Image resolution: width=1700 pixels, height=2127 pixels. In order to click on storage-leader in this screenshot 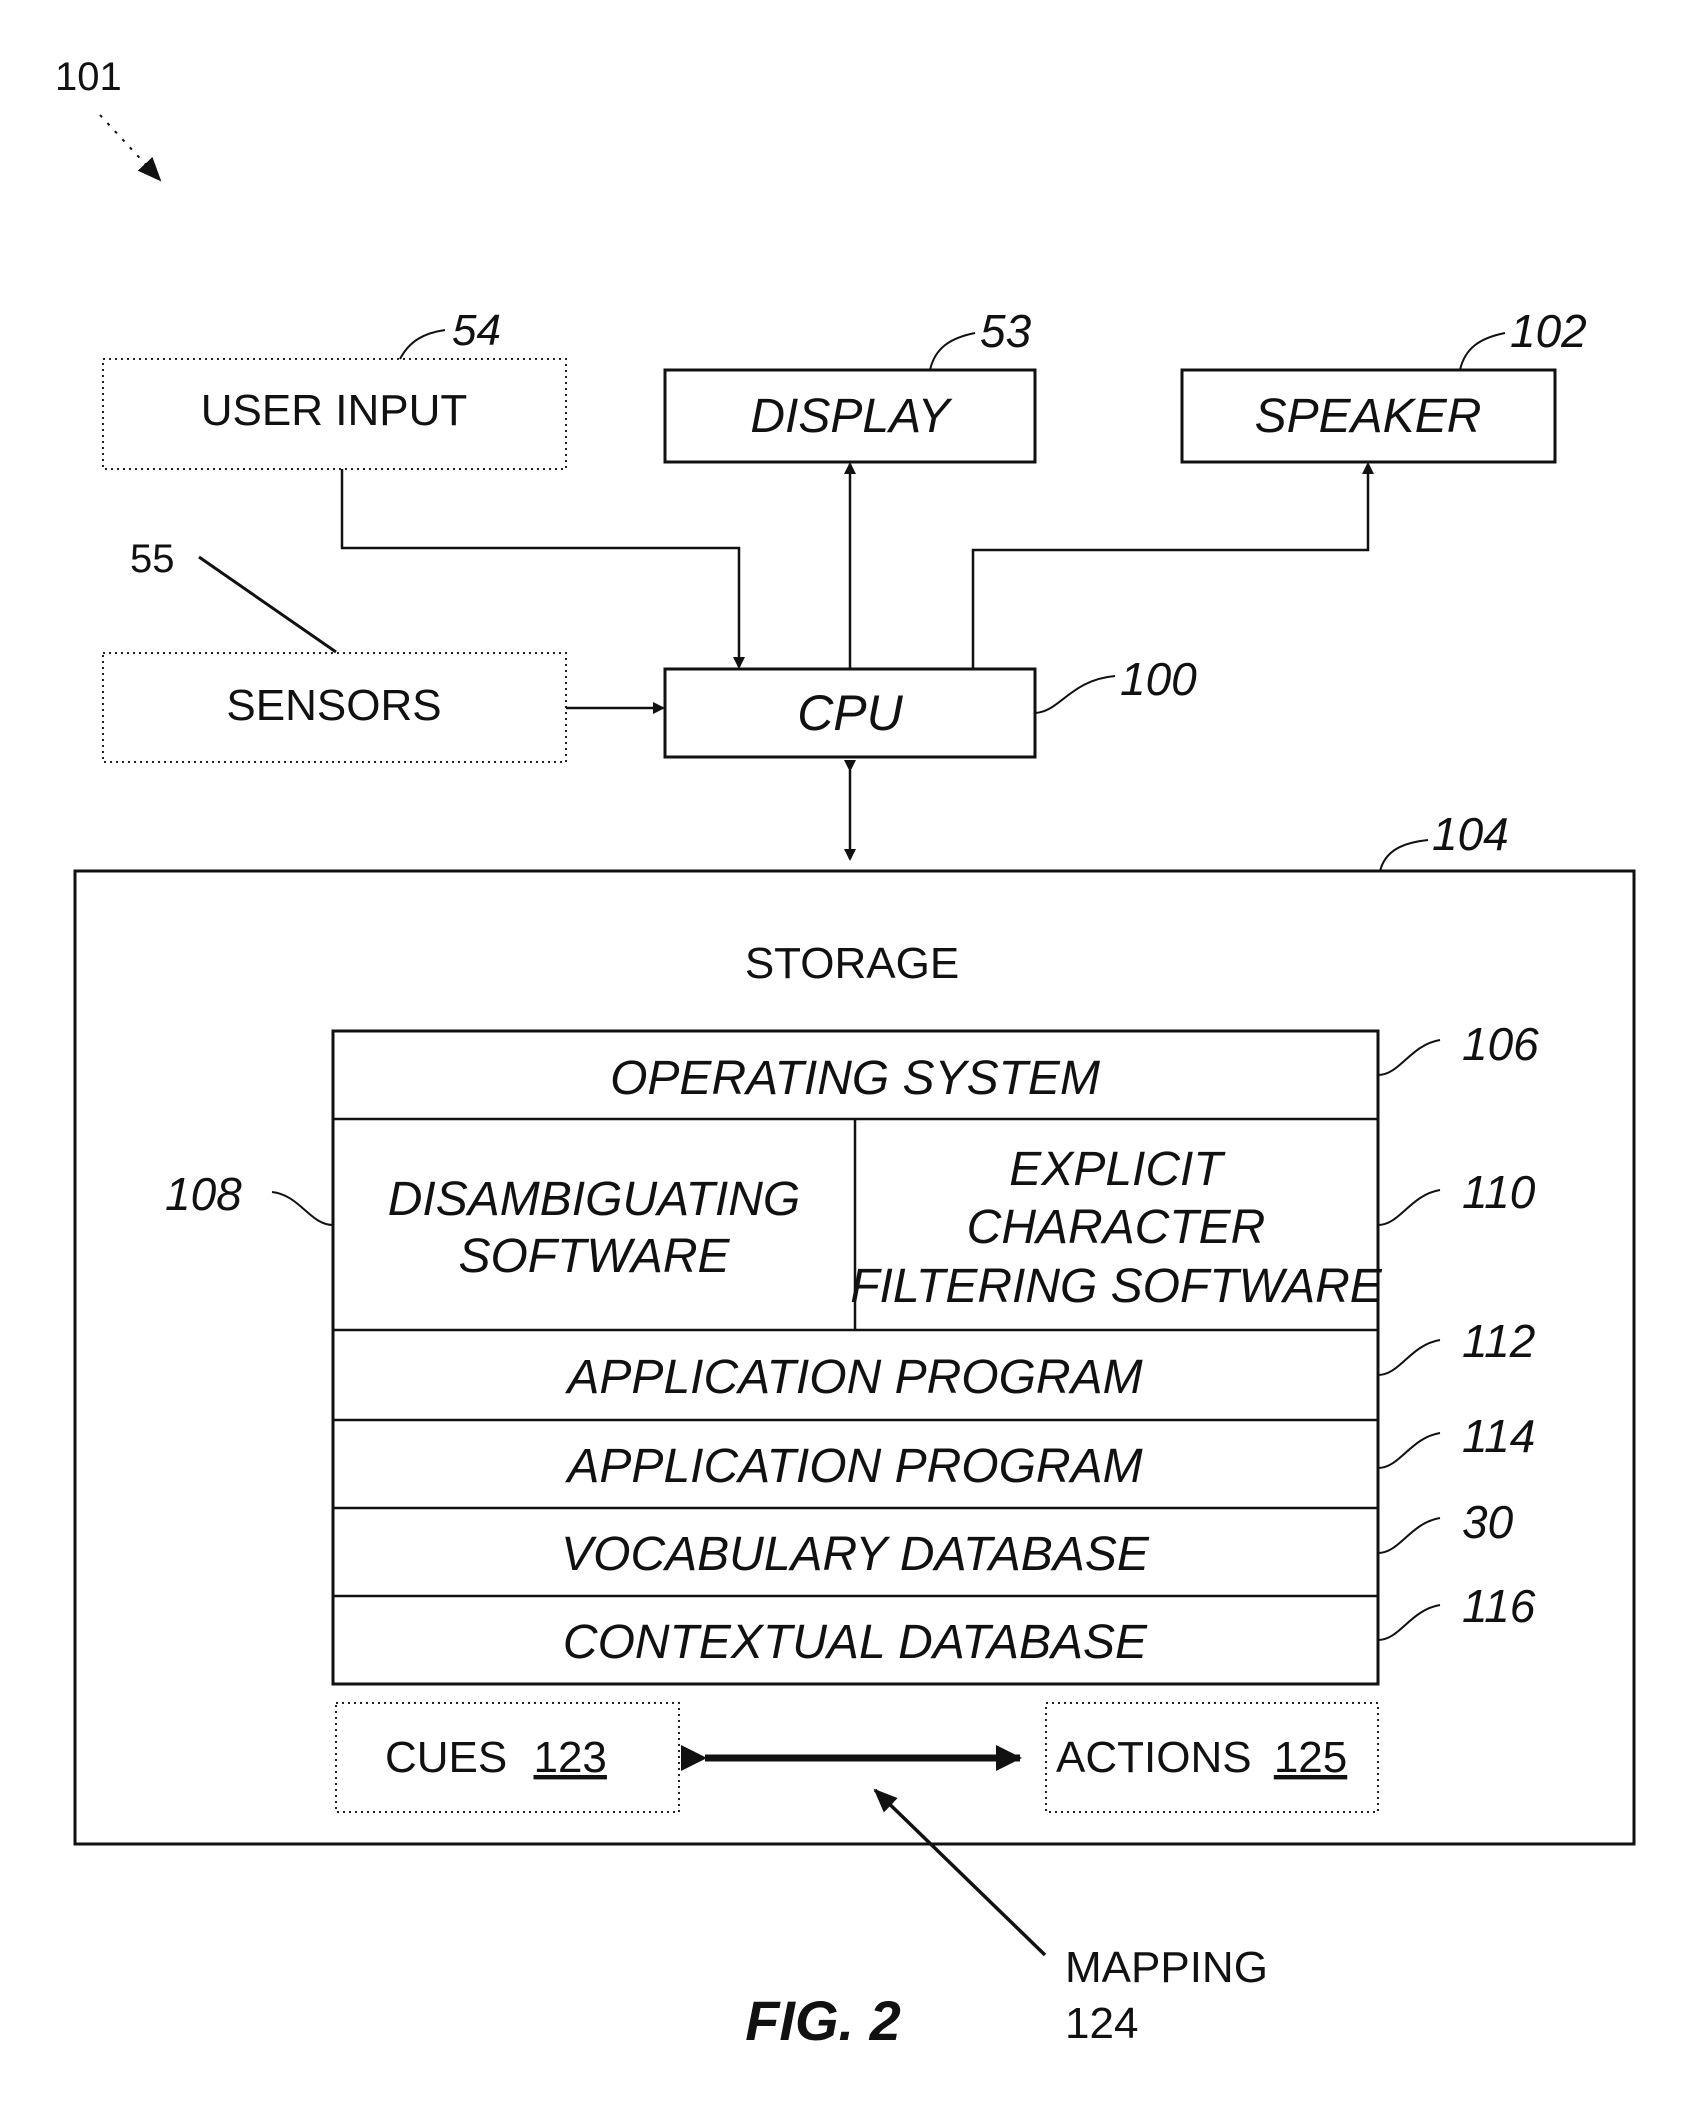, I will do `click(1404, 855)`.